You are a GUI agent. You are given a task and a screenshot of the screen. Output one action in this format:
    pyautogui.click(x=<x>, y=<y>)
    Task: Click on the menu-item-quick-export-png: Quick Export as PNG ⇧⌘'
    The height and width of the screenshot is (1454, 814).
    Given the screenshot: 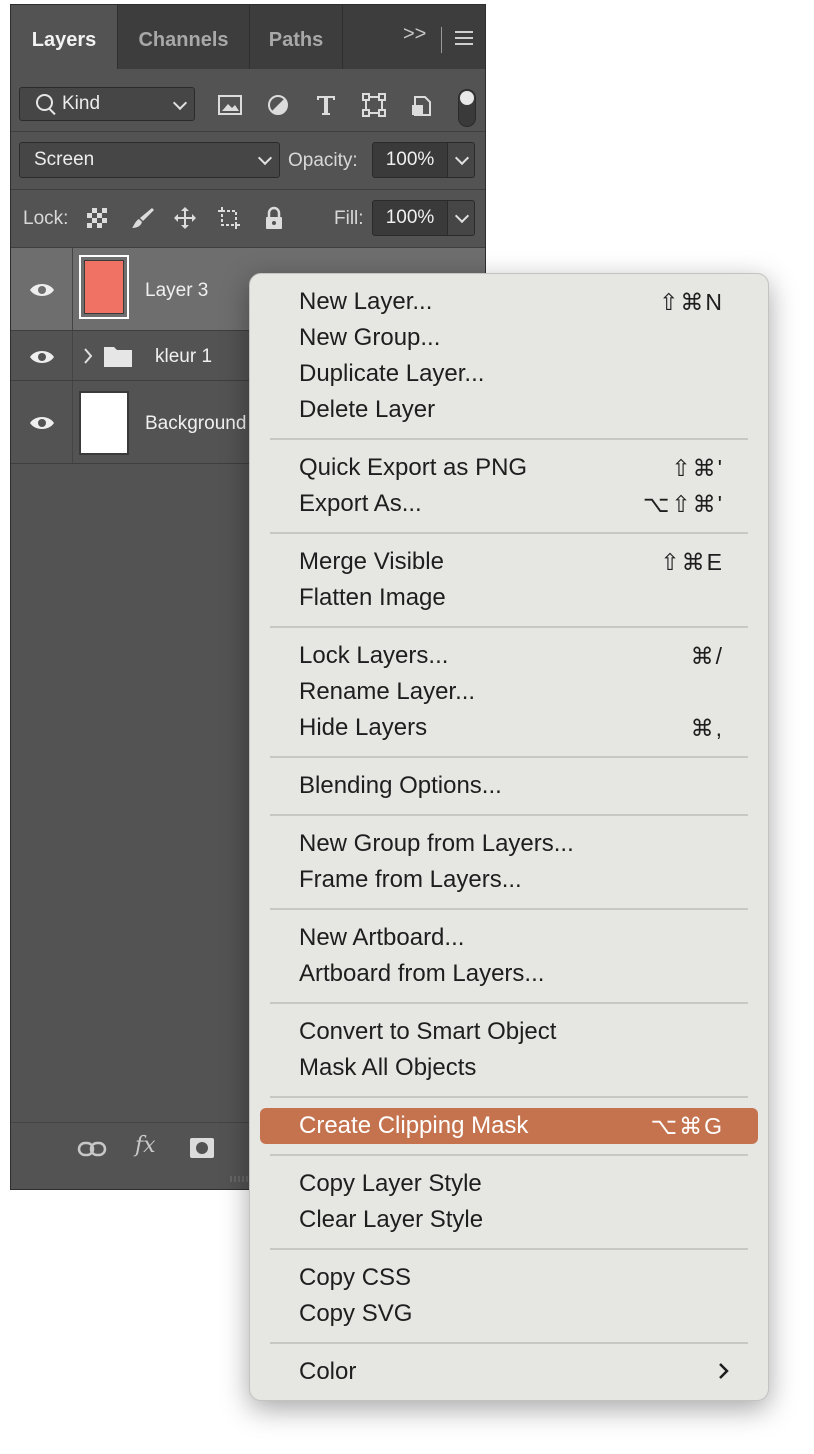 What is the action you would take?
    pyautogui.click(x=509, y=468)
    